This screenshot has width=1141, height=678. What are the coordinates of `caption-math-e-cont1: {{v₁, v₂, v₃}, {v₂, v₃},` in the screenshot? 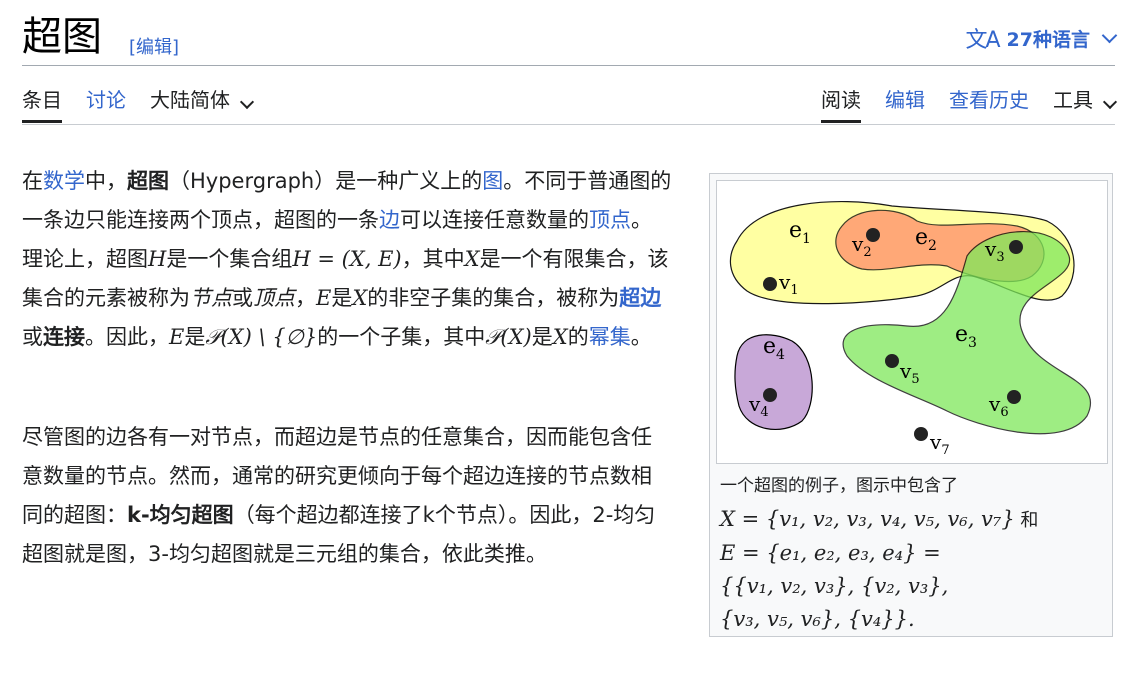 It's located at (834, 586).